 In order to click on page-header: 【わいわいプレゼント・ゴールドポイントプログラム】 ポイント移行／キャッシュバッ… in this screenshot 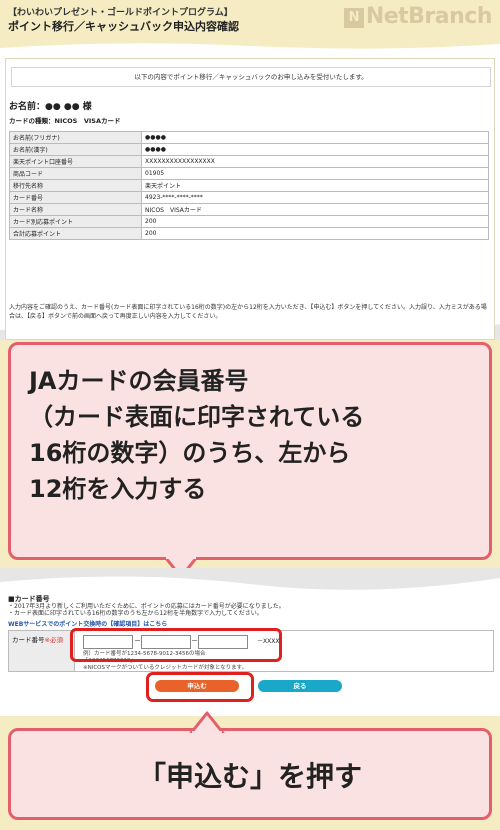, I will do `click(250, 20)`.